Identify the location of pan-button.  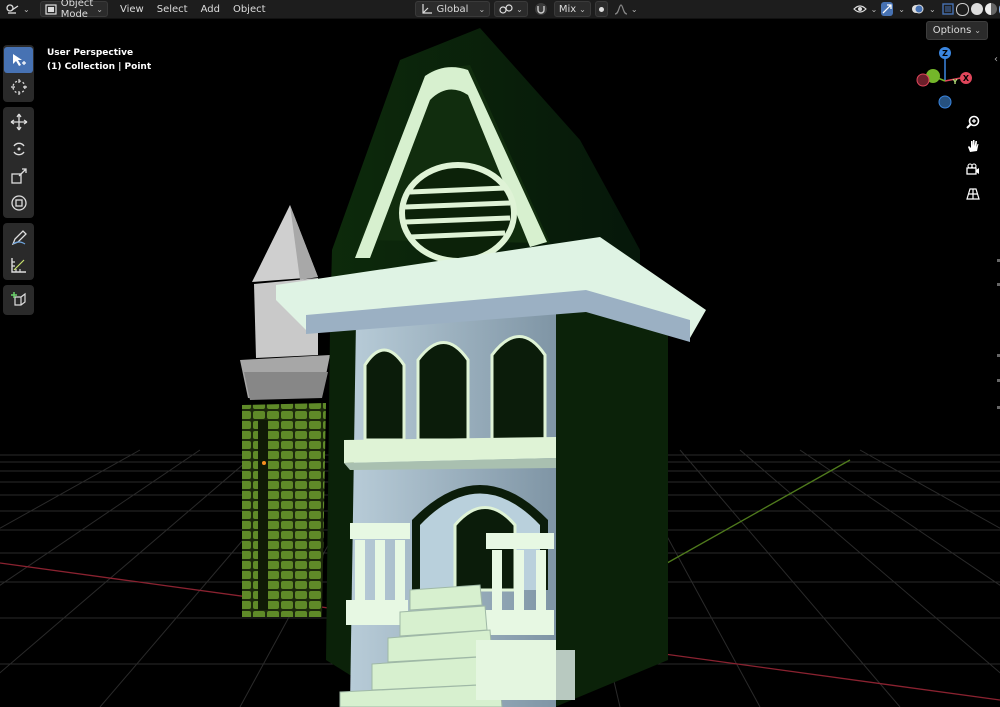
(973, 146).